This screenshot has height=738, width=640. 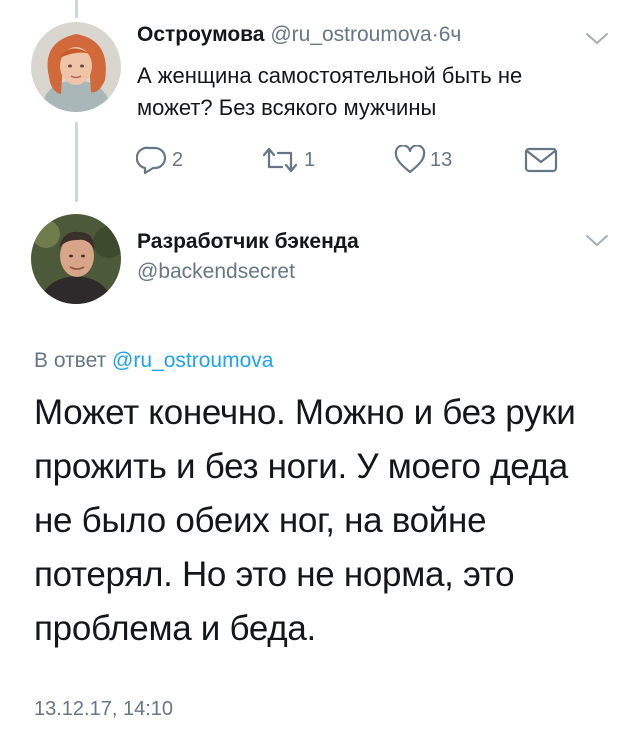 I want to click on reply-context: В ответ @ru_ostroumova, so click(x=153, y=361).